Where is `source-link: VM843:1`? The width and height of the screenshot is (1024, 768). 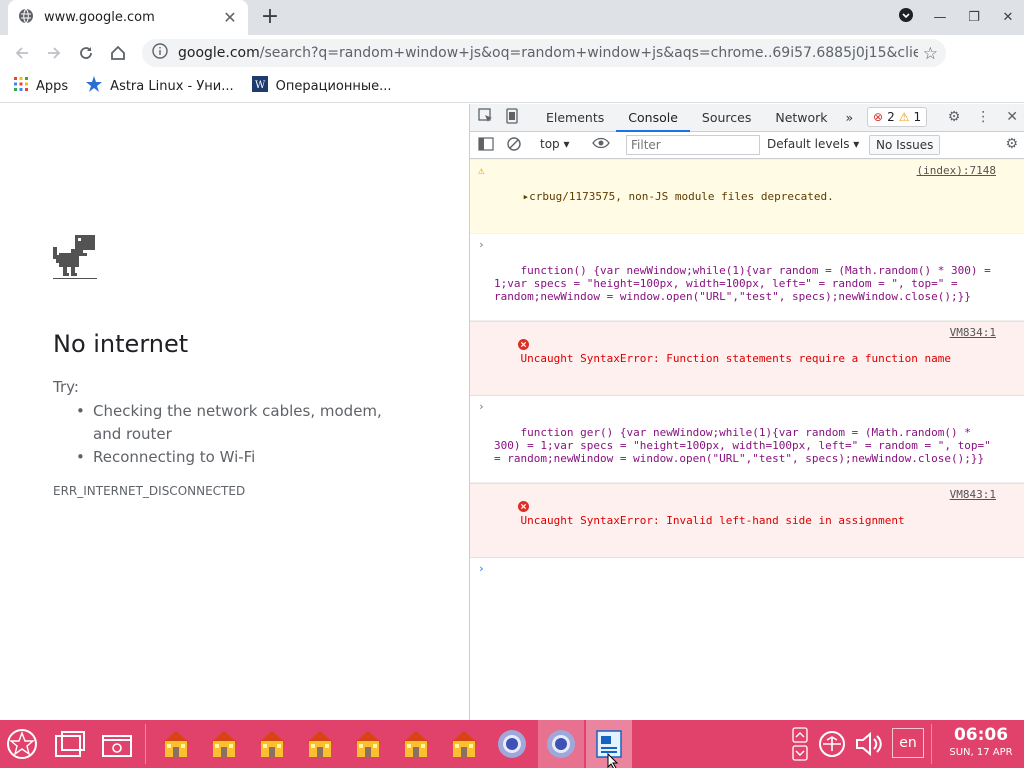
source-link: VM843:1 is located at coordinates (973, 494).